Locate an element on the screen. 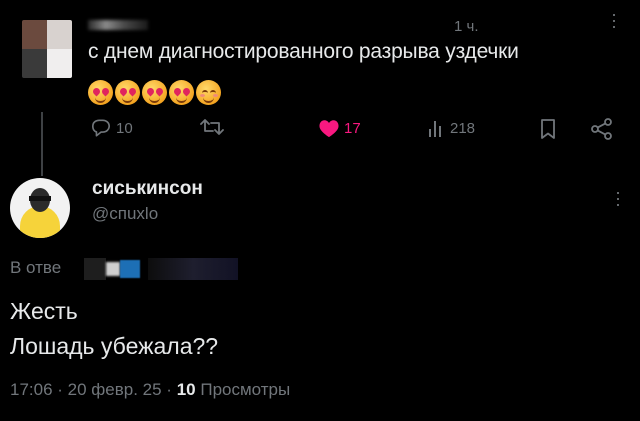 The height and width of the screenshot is (421, 640). views-button: 218 is located at coordinates (451, 128).